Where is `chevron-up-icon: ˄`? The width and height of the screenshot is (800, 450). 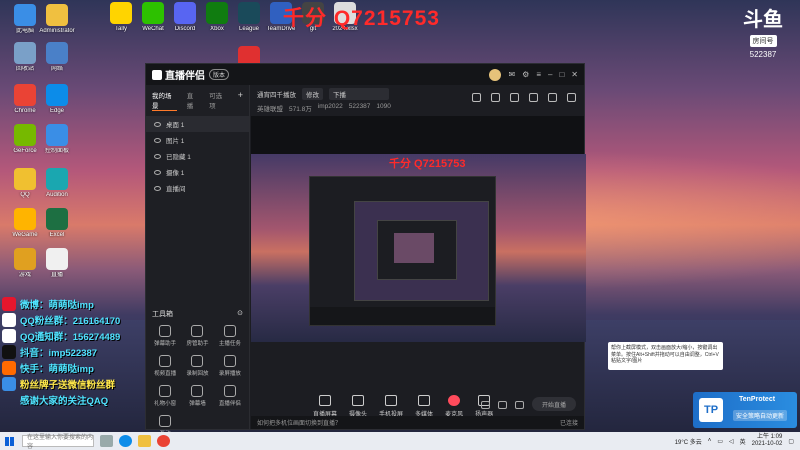 chevron-up-icon: ˄ is located at coordinates (710, 441).